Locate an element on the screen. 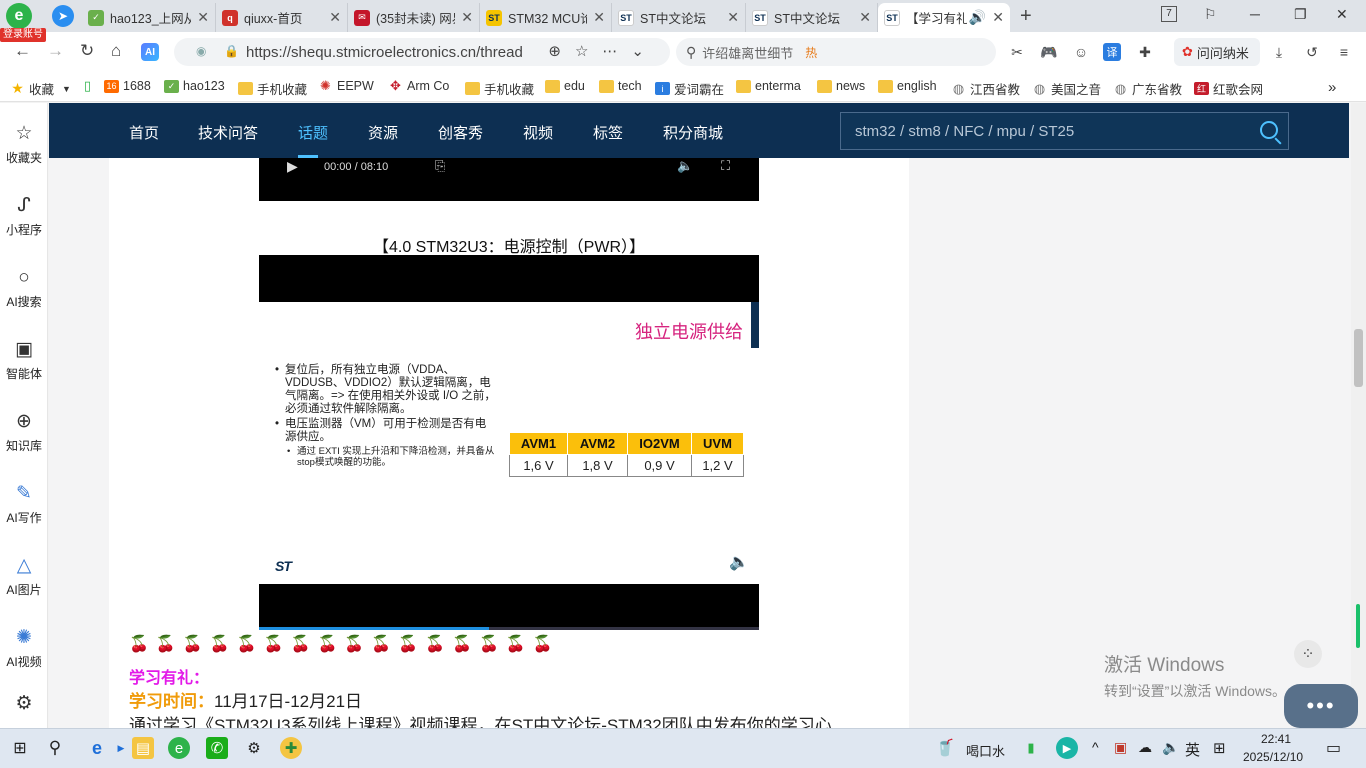 Image resolution: width=1366 pixels, height=768 pixels. battery-icon: ▮ is located at coordinates (1031, 748).